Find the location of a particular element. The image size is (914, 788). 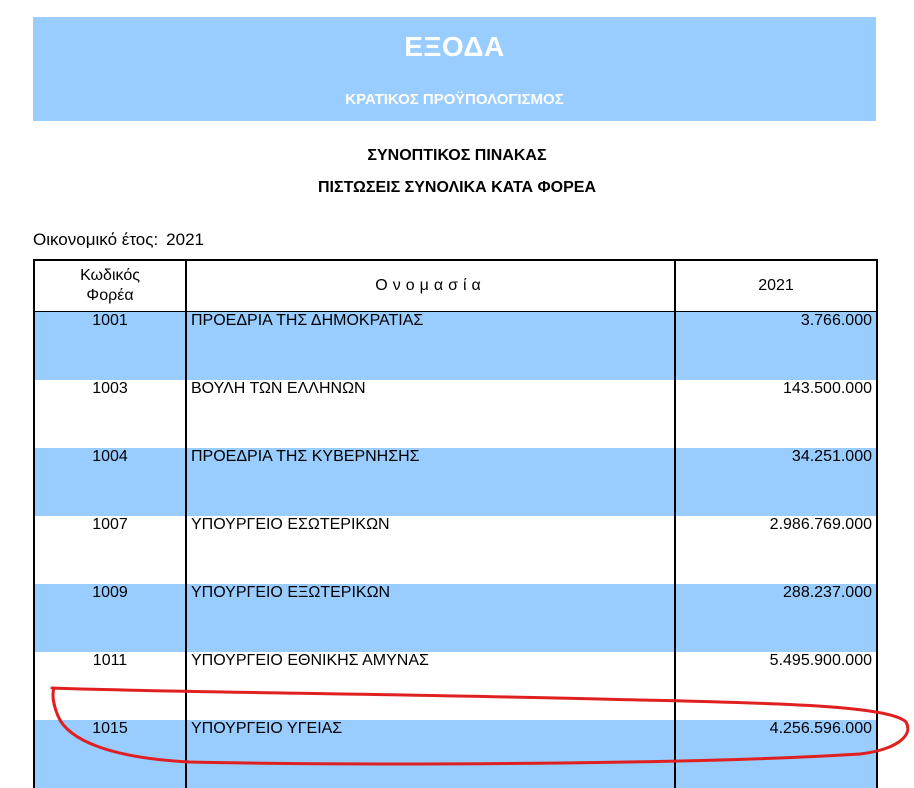

row-code: 1011 is located at coordinates (110, 685).